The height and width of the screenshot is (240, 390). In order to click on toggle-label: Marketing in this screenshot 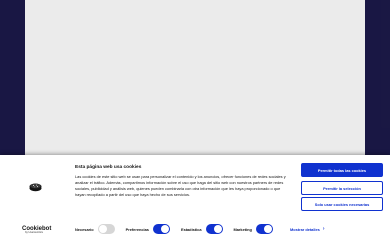, I will do `click(242, 229)`.